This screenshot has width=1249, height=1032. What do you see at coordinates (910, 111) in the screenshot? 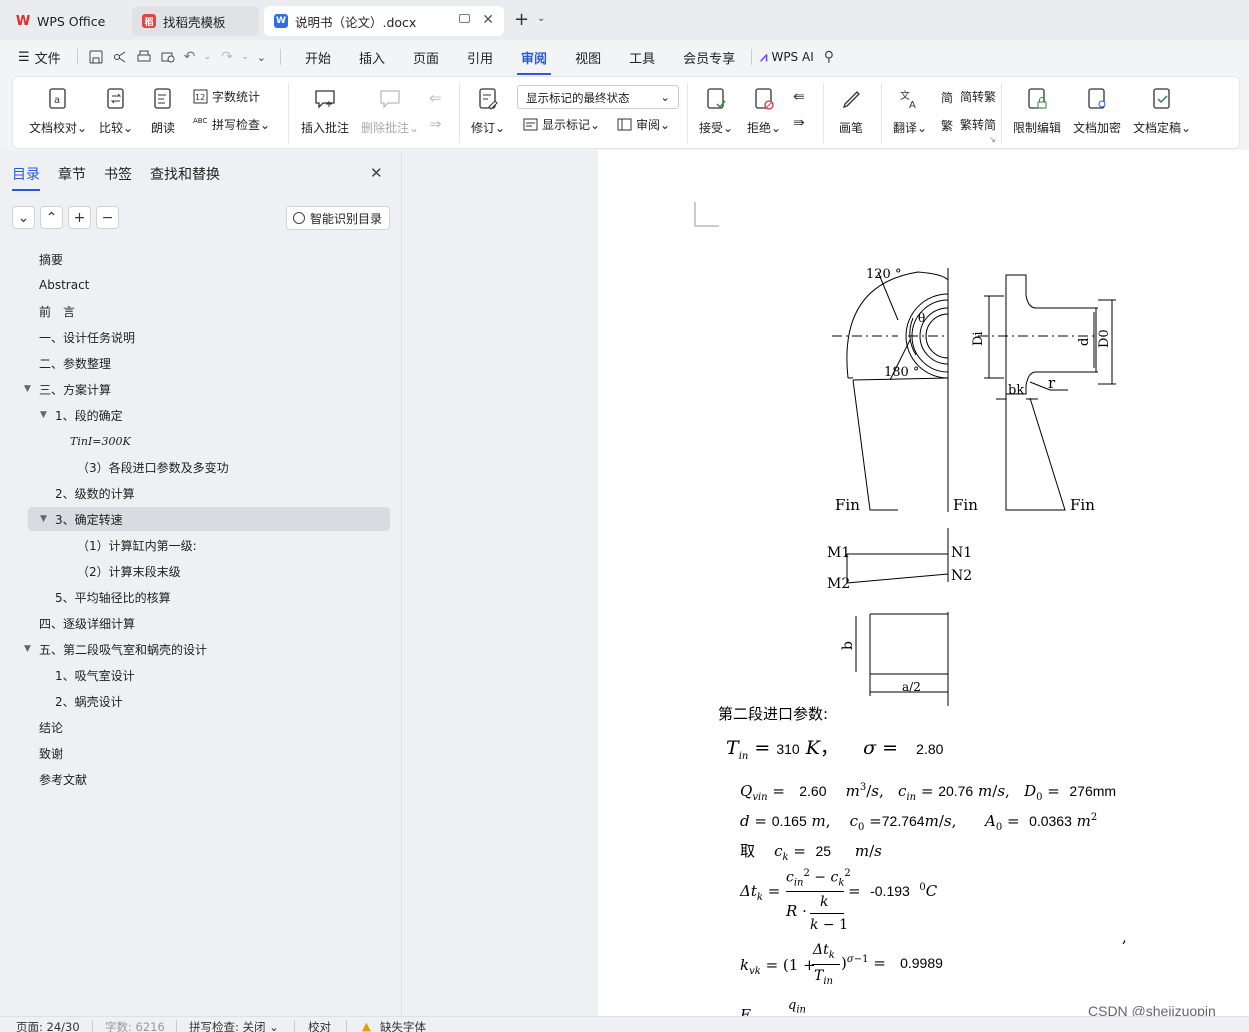
I see `translate-button: 文A 翻译⌄` at bounding box center [910, 111].